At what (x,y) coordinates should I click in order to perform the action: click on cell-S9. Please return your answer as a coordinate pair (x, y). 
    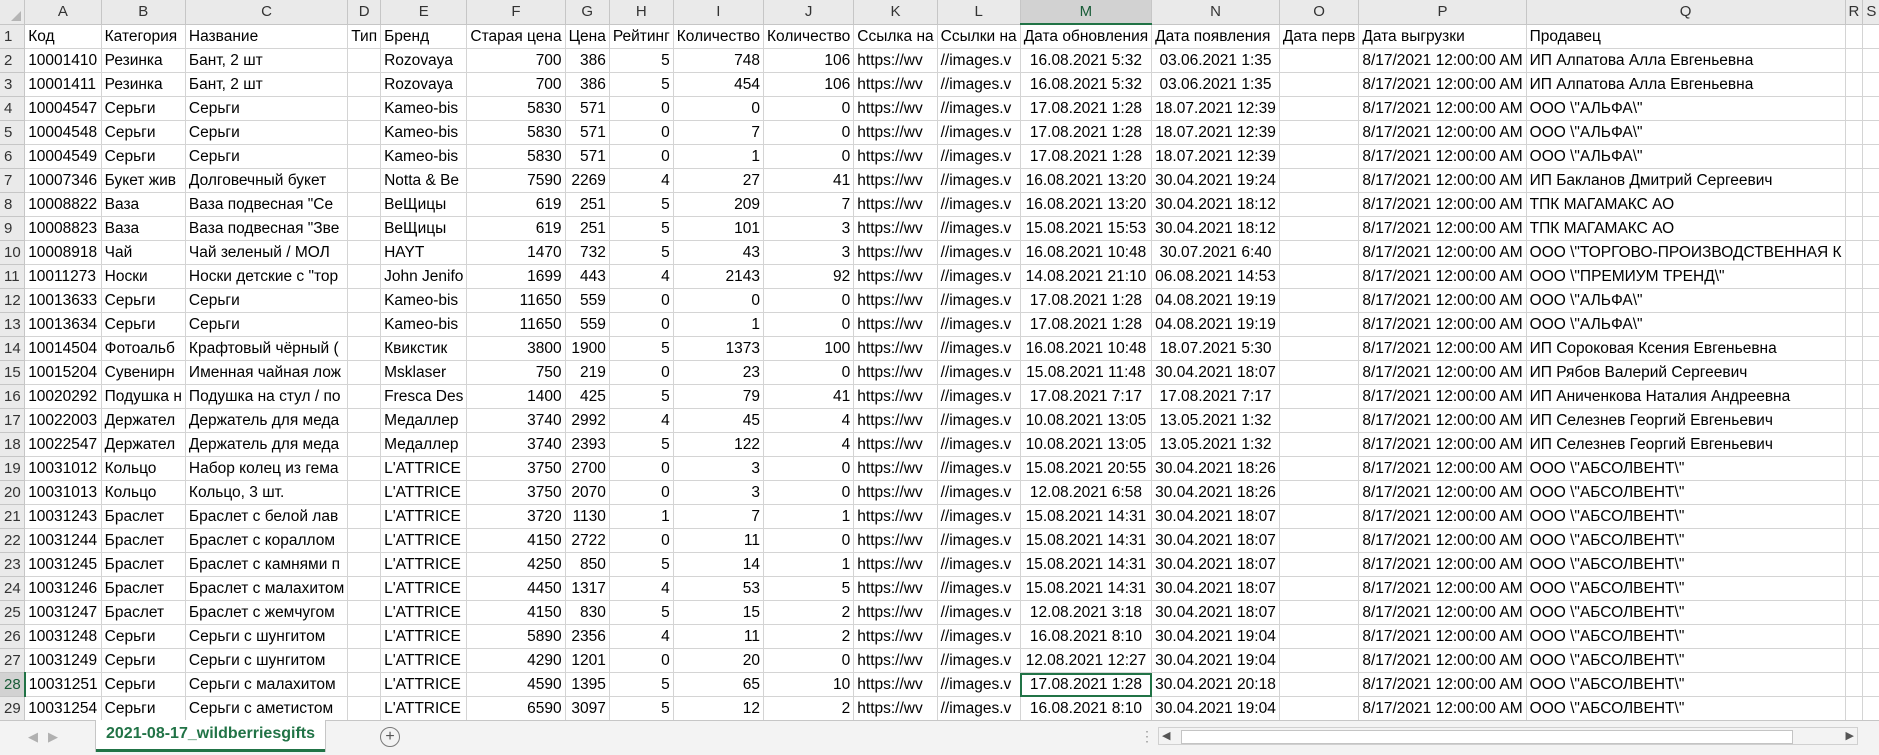
    Looking at the image, I should click on (1870, 228).